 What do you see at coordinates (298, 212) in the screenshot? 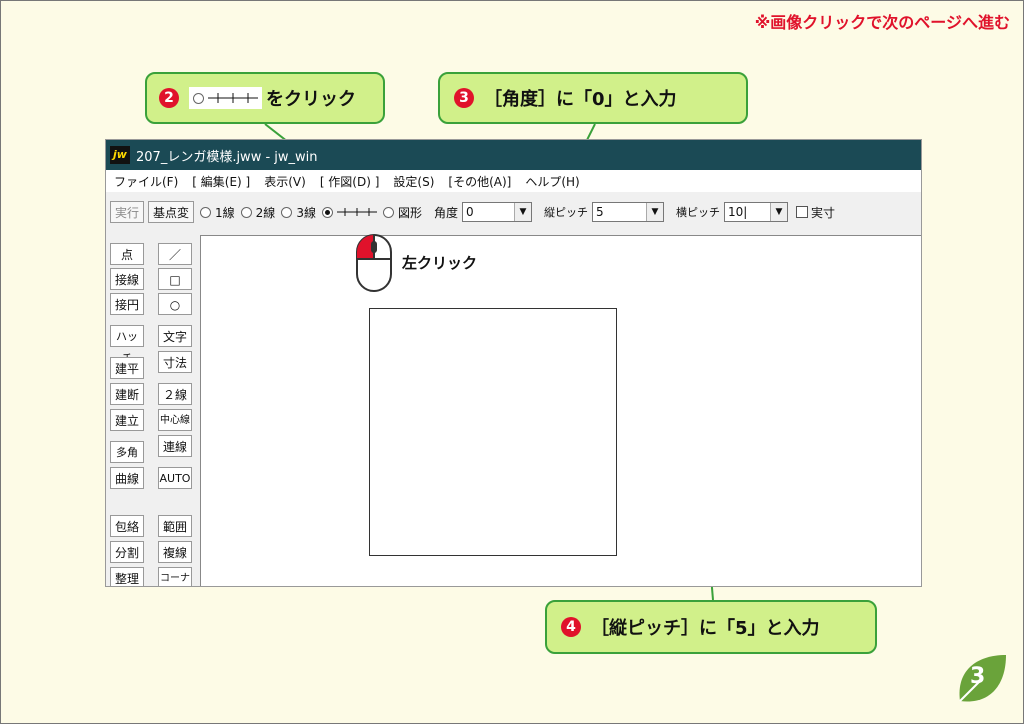
I see `radio-3-line: 3線` at bounding box center [298, 212].